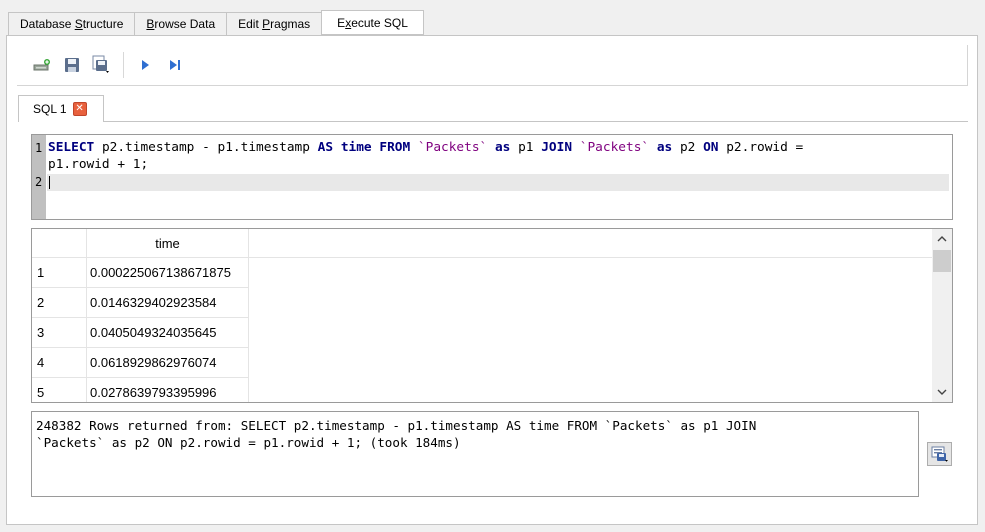 The image size is (985, 532). I want to click on line-number: 1, so click(39, 148).